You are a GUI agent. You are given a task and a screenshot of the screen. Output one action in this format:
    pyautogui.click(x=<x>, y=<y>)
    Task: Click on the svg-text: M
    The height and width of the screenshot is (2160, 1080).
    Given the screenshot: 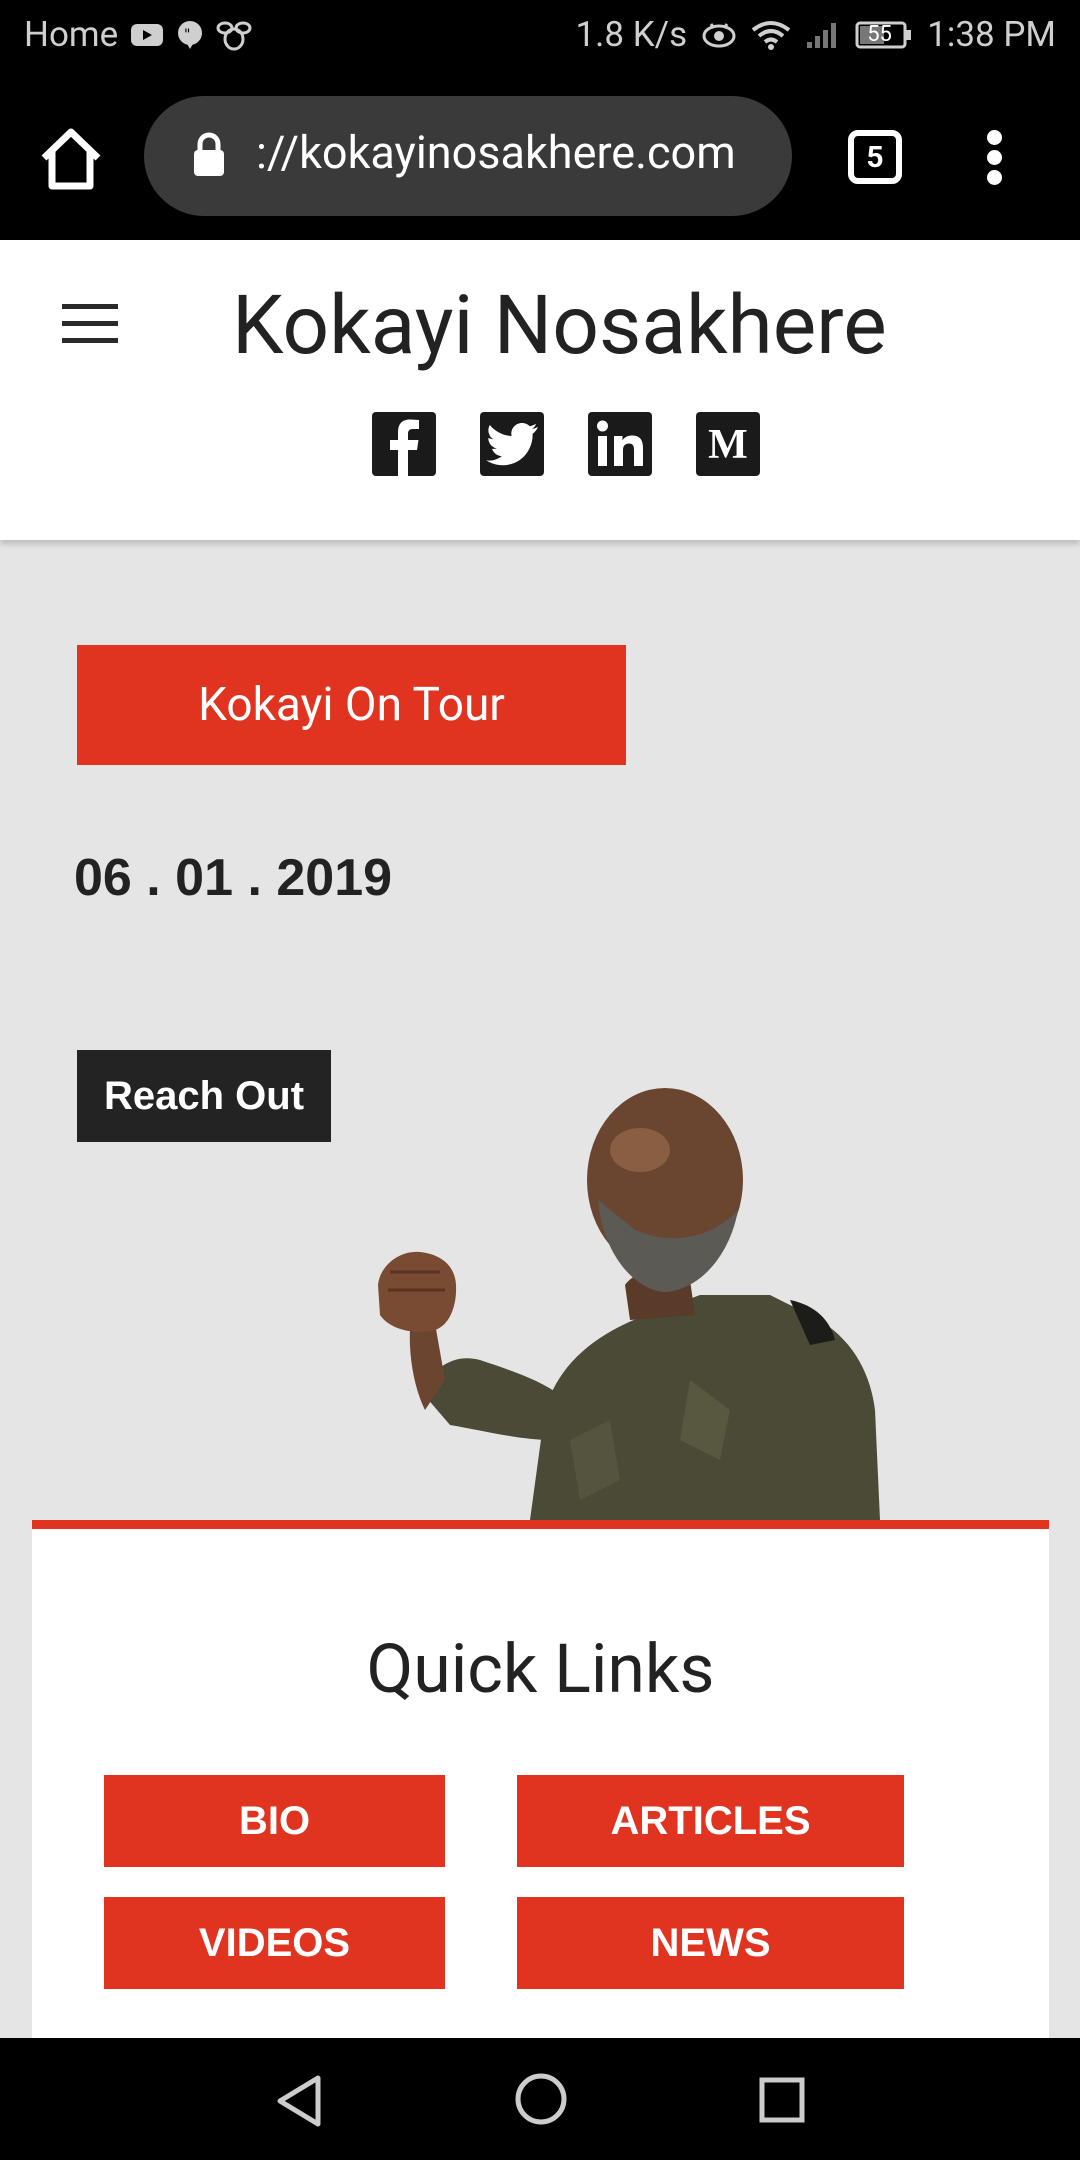 What is the action you would take?
    pyautogui.click(x=728, y=445)
    